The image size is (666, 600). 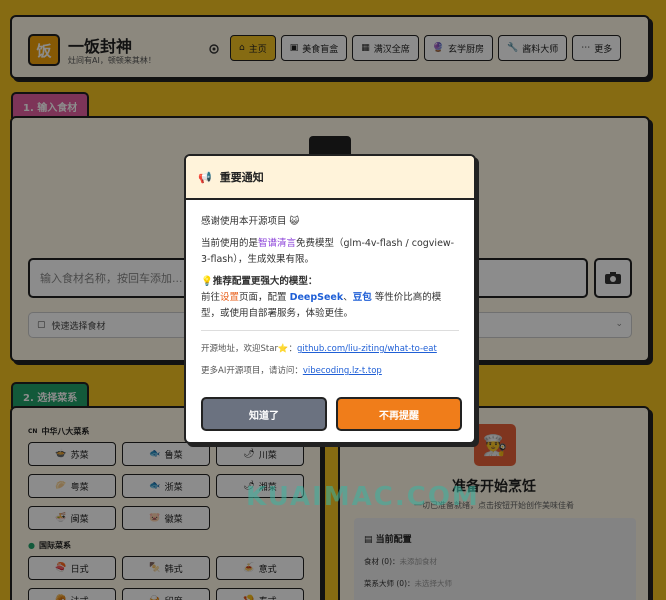 I want to click on modal-more: 更多AI开源项目，请访问：vibecoding.lz-t.top, so click(x=291, y=371).